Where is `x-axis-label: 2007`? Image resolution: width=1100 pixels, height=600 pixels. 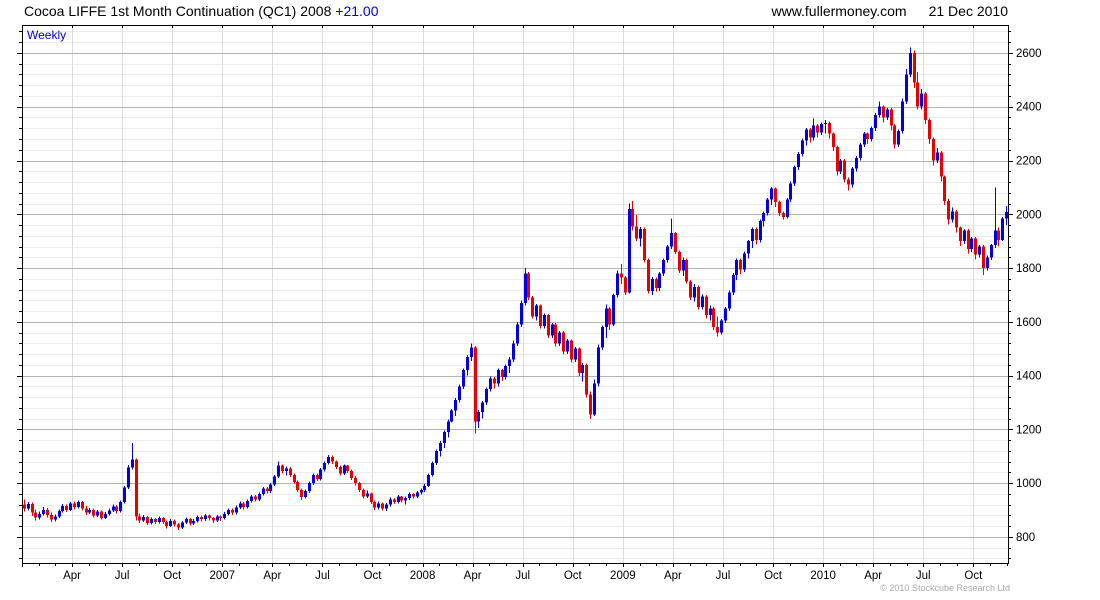
x-axis-label: 2007 is located at coordinates (222, 576).